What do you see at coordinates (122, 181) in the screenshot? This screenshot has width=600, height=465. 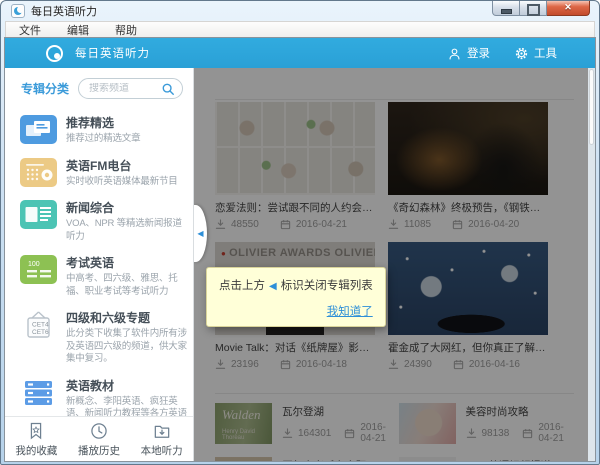 I see `category-subtitle: 实时收听英语媒体最新节目` at bounding box center [122, 181].